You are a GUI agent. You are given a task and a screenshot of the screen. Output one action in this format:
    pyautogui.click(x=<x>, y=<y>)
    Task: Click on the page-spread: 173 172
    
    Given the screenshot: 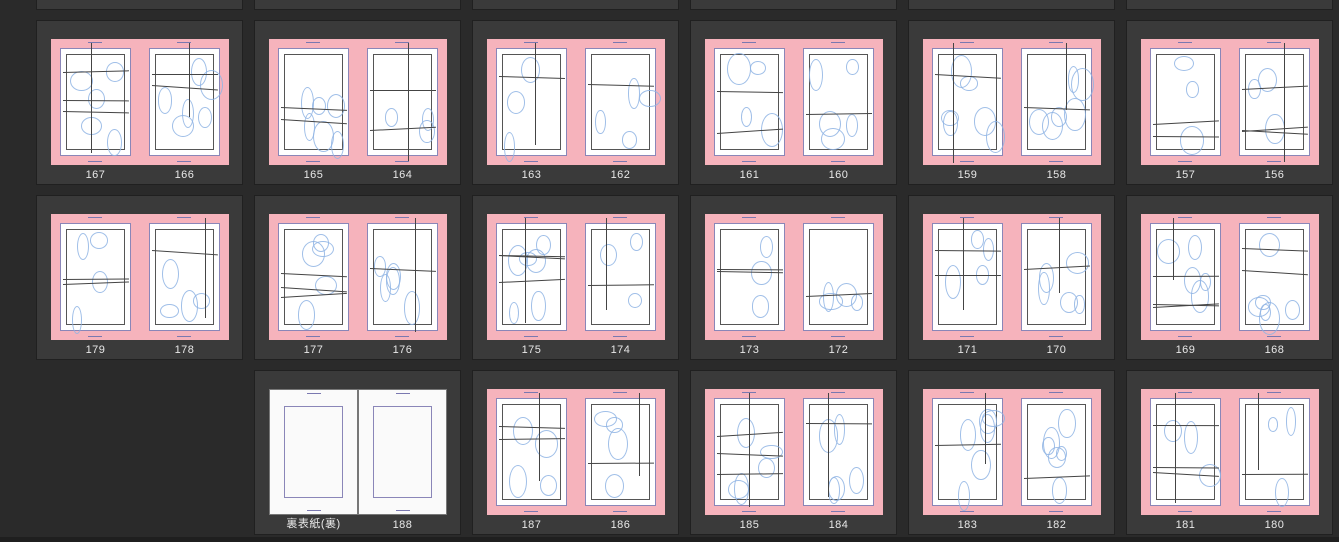 What is the action you would take?
    pyautogui.click(x=793, y=277)
    